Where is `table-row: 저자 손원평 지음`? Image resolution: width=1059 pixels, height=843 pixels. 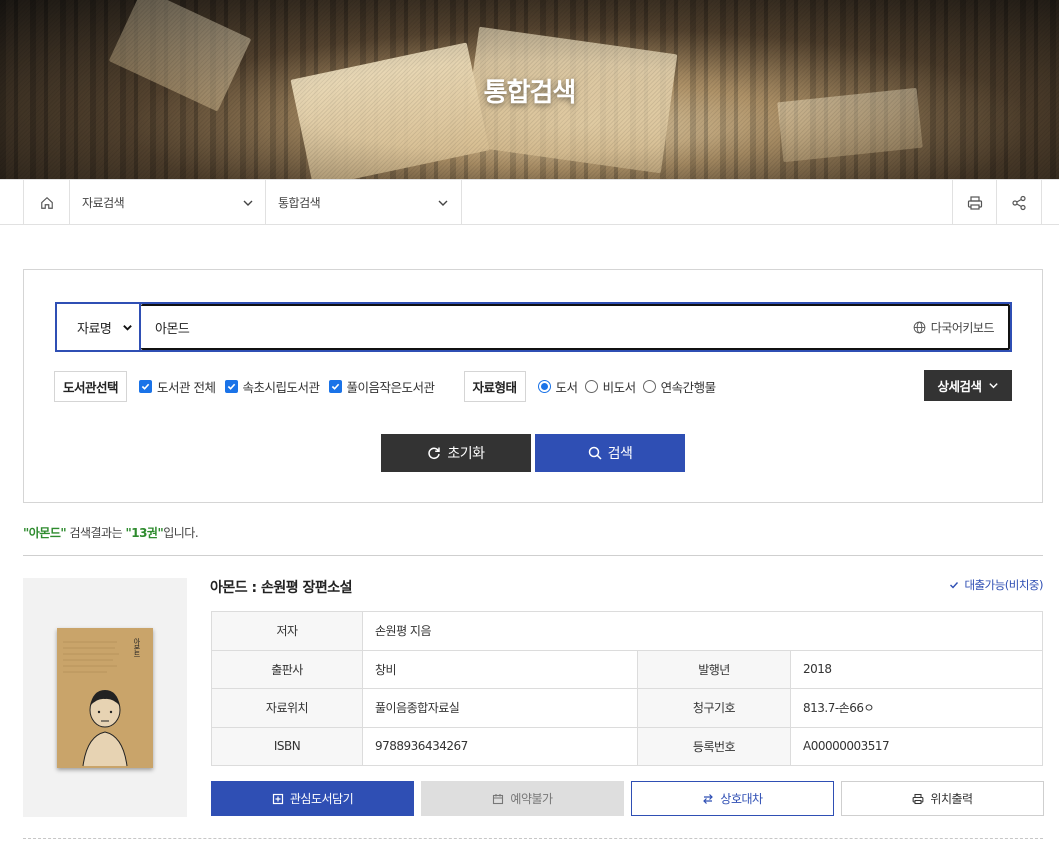
table-row: 저자 손원평 지음 is located at coordinates (627, 631).